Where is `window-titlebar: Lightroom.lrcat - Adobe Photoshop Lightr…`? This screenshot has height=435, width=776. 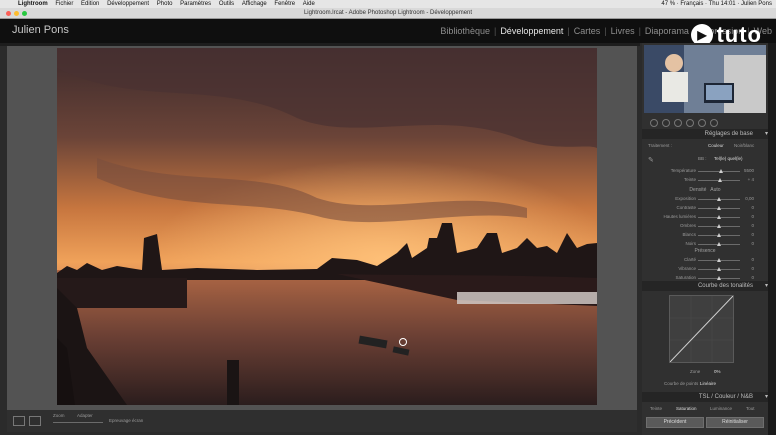
window-titlebar: Lightroom.lrcat - Adobe Photoshop Lightr… is located at coordinates (388, 13).